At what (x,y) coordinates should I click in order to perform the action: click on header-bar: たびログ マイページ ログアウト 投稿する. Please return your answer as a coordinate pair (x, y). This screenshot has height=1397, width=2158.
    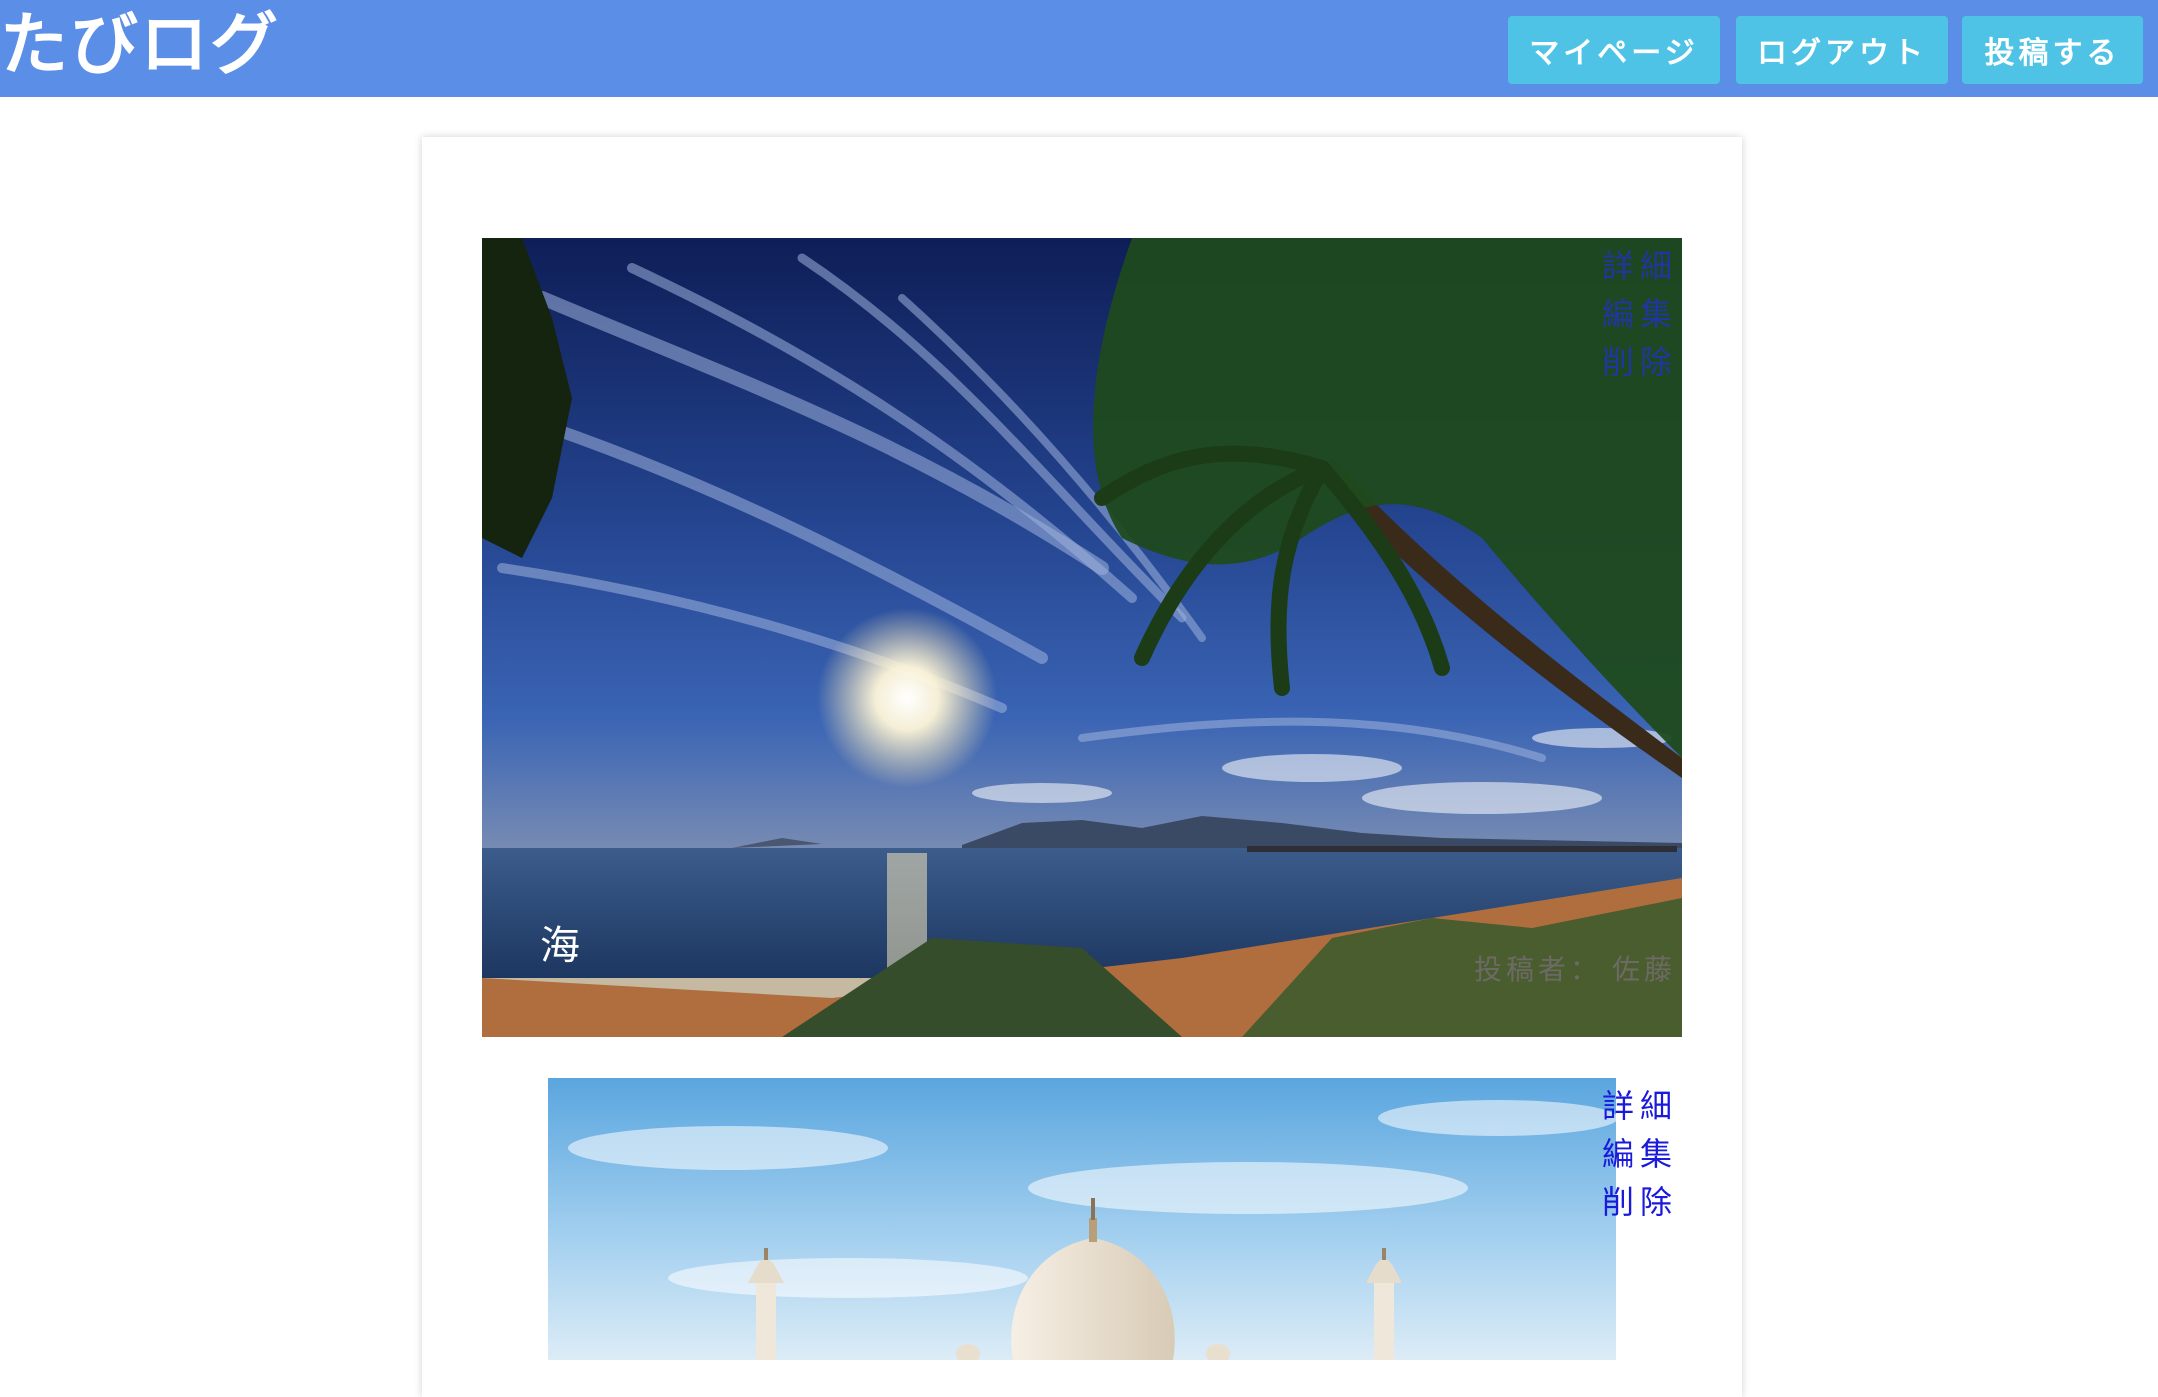
    Looking at the image, I should click on (1079, 48).